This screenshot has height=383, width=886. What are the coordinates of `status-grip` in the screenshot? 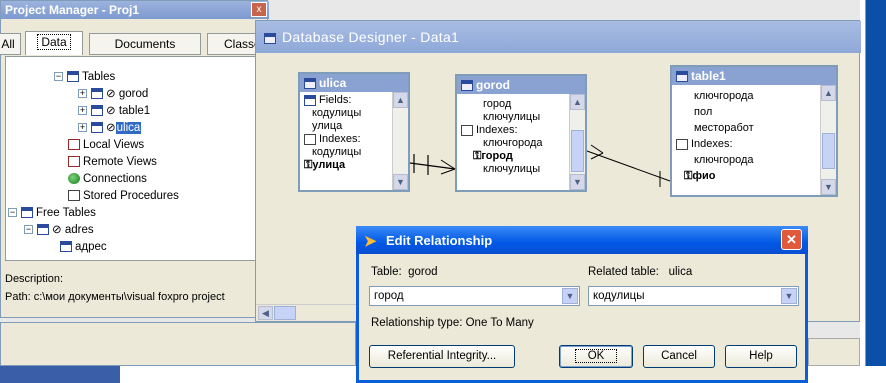 It's located at (834, 352).